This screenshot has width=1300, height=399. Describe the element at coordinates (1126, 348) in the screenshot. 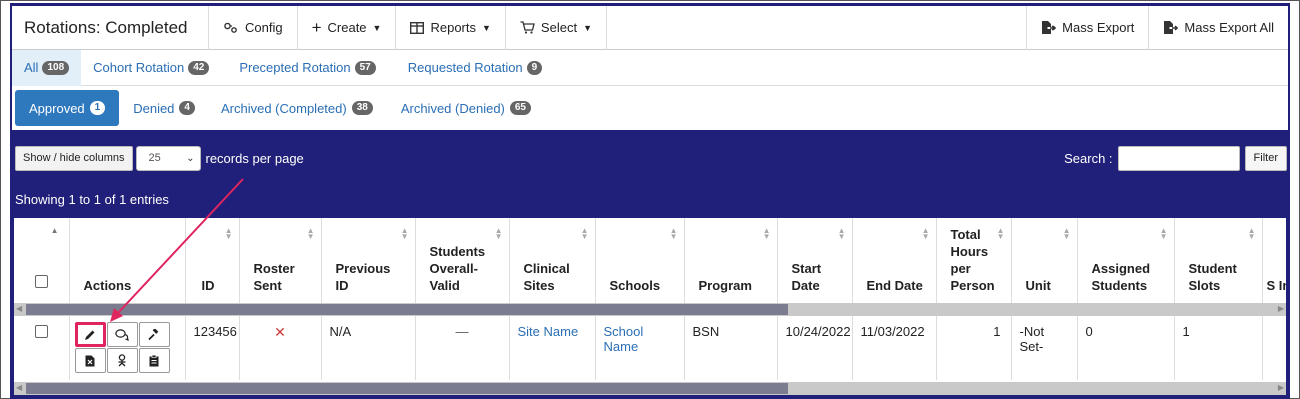

I see `assigned-students-cell: 0` at that location.